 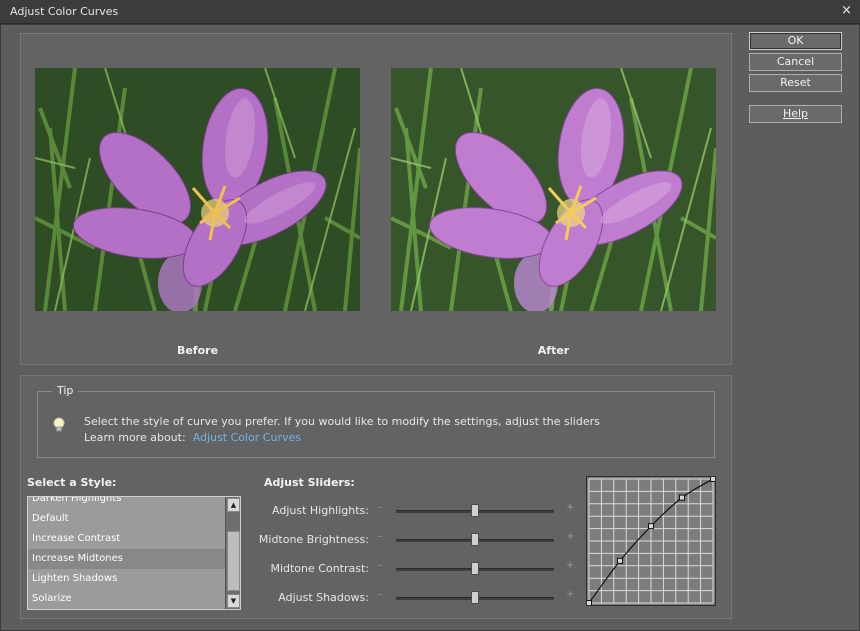 I want to click on ok-button: OK, so click(x=795, y=41).